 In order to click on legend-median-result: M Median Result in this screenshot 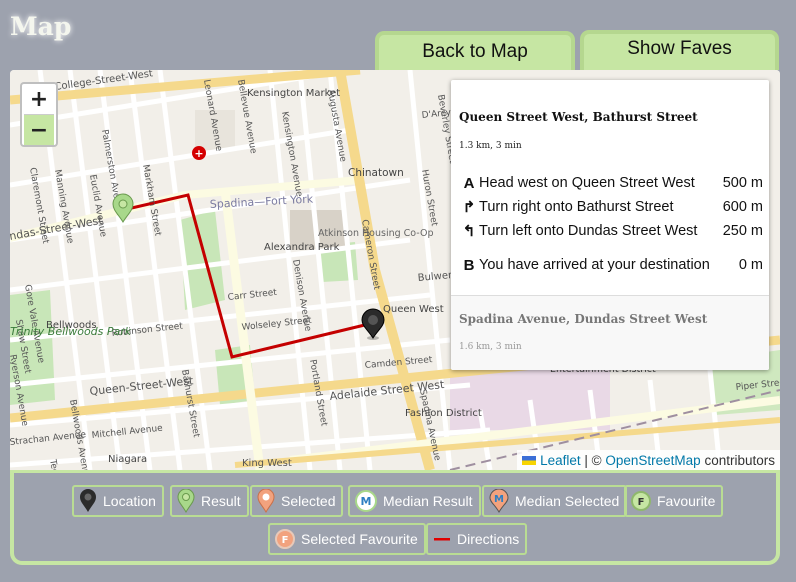, I will do `click(414, 501)`.